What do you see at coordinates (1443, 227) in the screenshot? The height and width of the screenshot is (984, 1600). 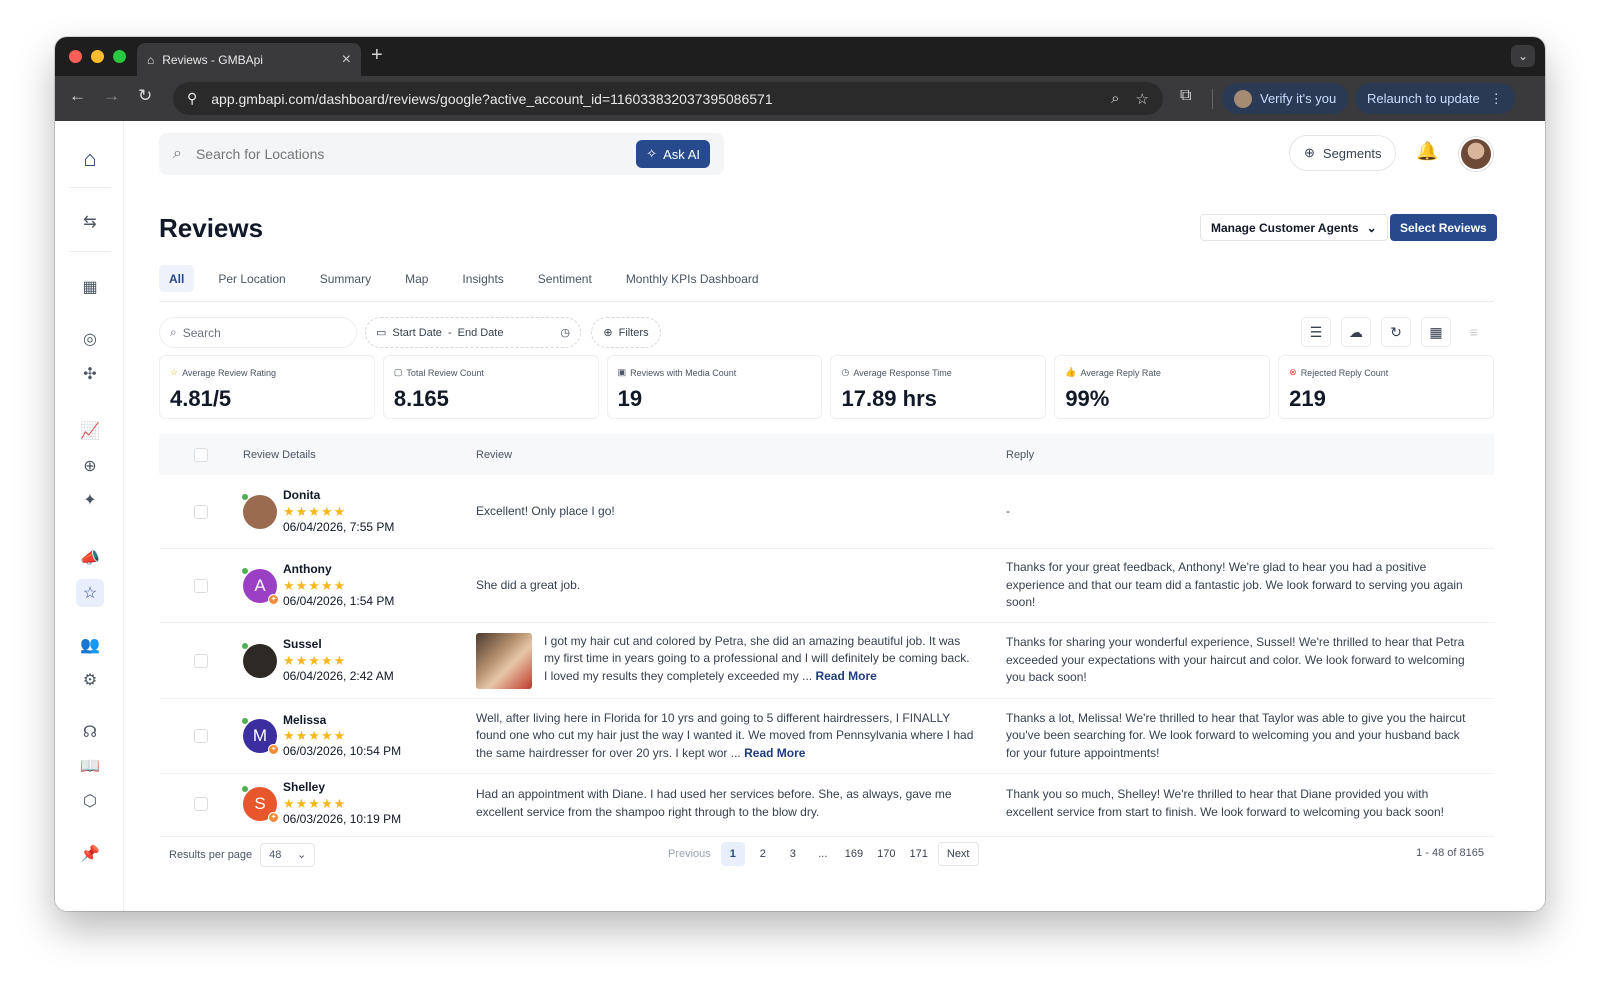 I see `select-reviews-button: Select Reviews` at bounding box center [1443, 227].